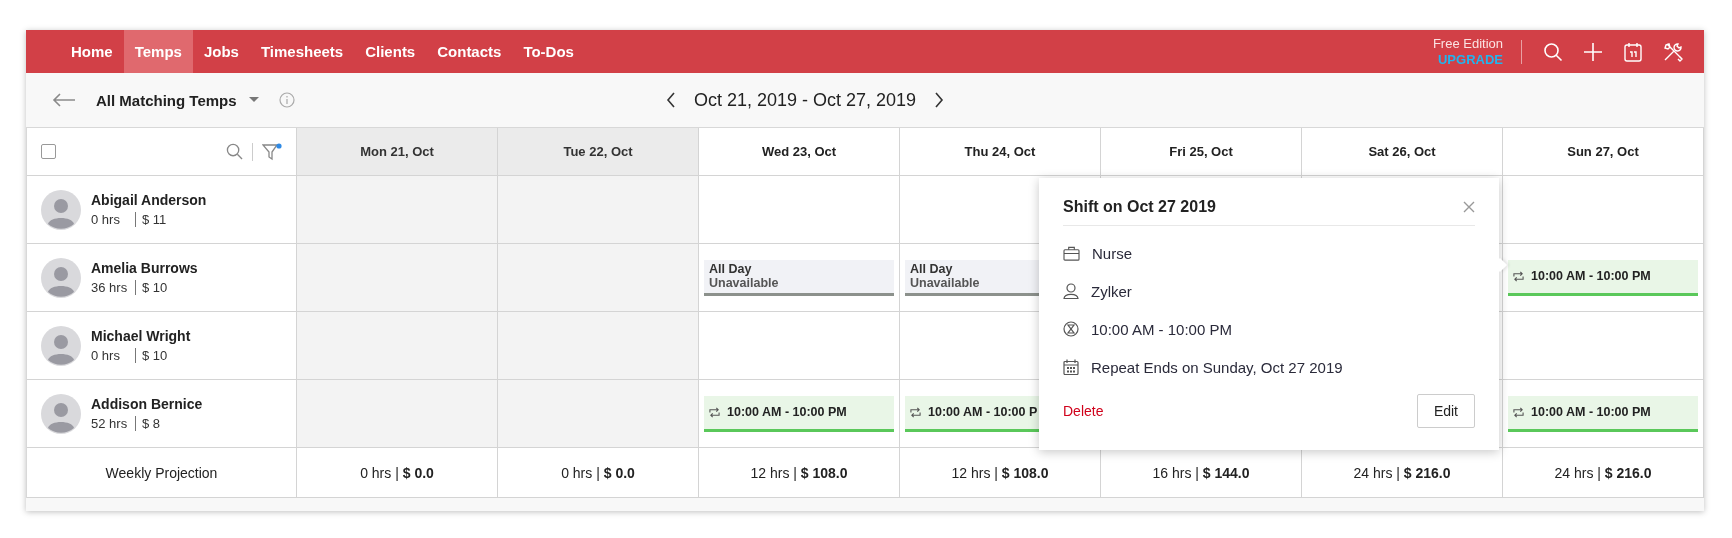 This screenshot has height=538, width=1732. Describe the element at coordinates (1673, 51) in the screenshot. I see `tools-icon` at that location.